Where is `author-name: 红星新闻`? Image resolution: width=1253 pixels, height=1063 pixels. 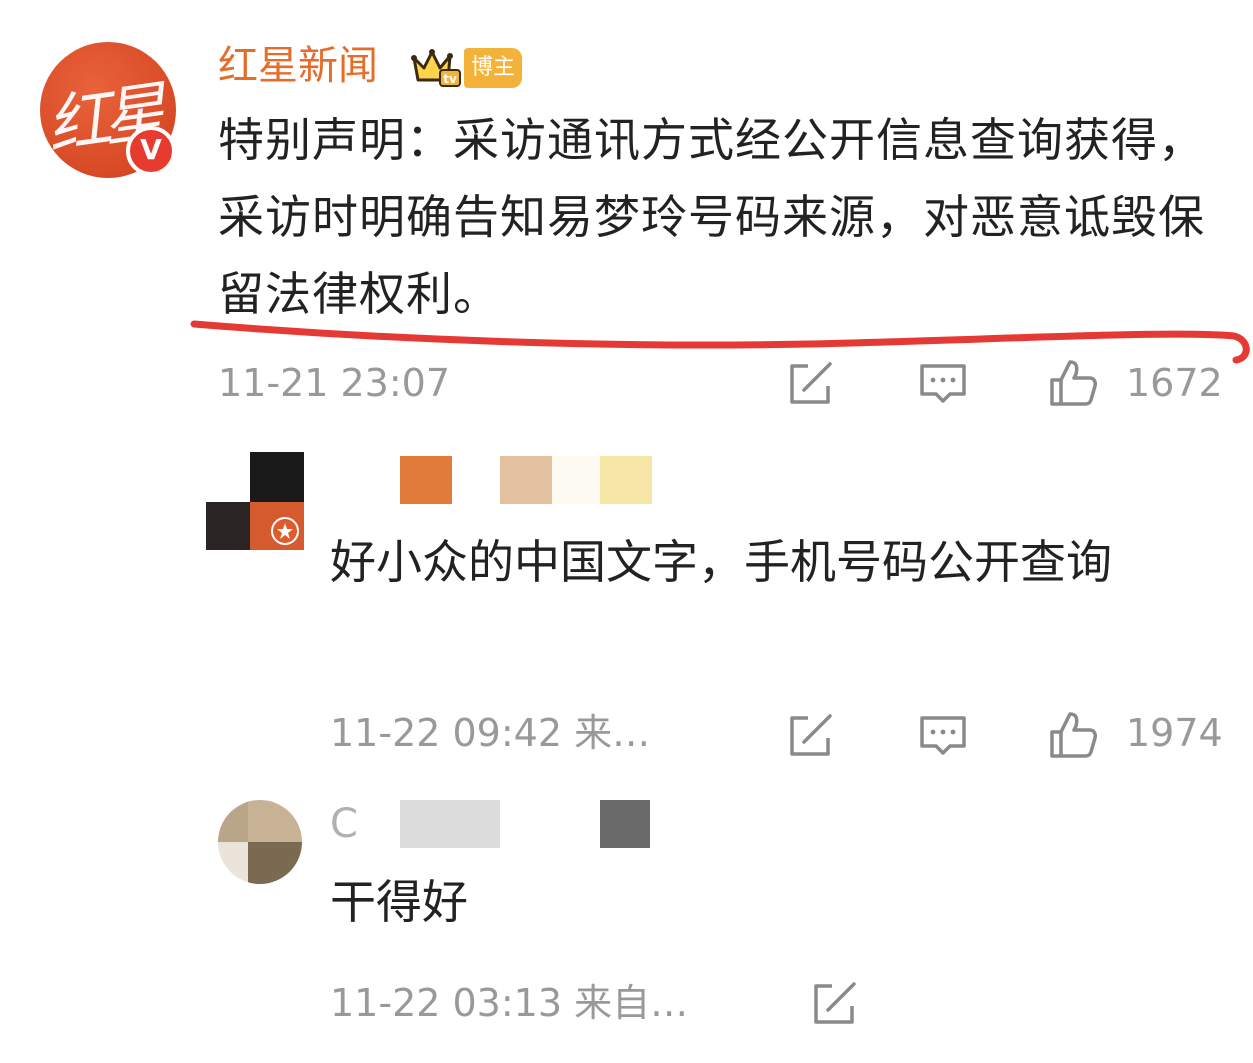
author-name: 红星新闻 is located at coordinates (298, 66).